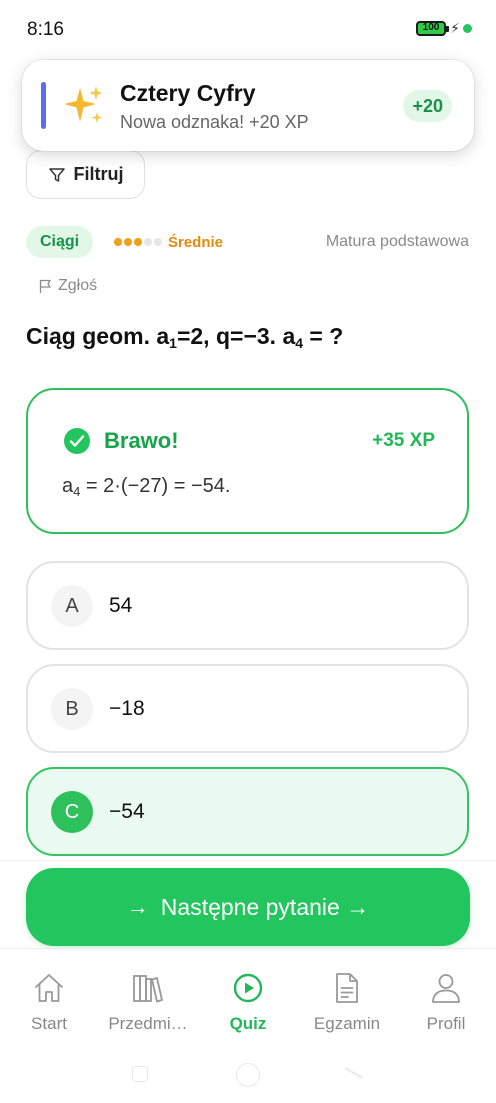  I want to click on report-button: Zgłoś, so click(67, 286).